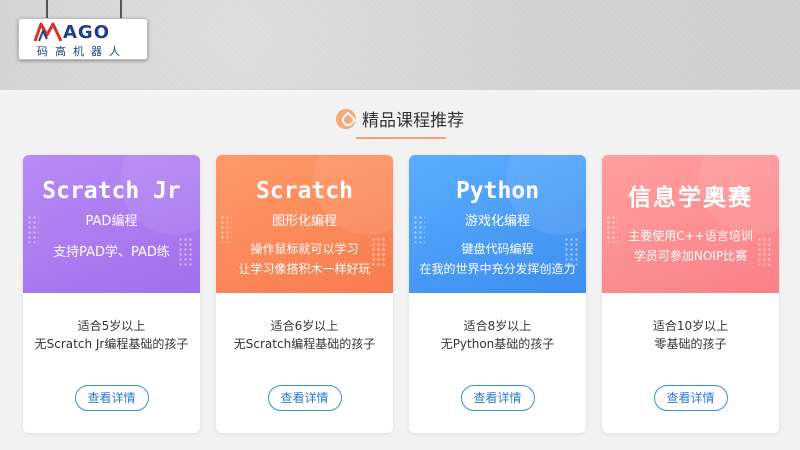 The width and height of the screenshot is (800, 450). I want to click on card-age: 适合8岁以上, so click(497, 326).